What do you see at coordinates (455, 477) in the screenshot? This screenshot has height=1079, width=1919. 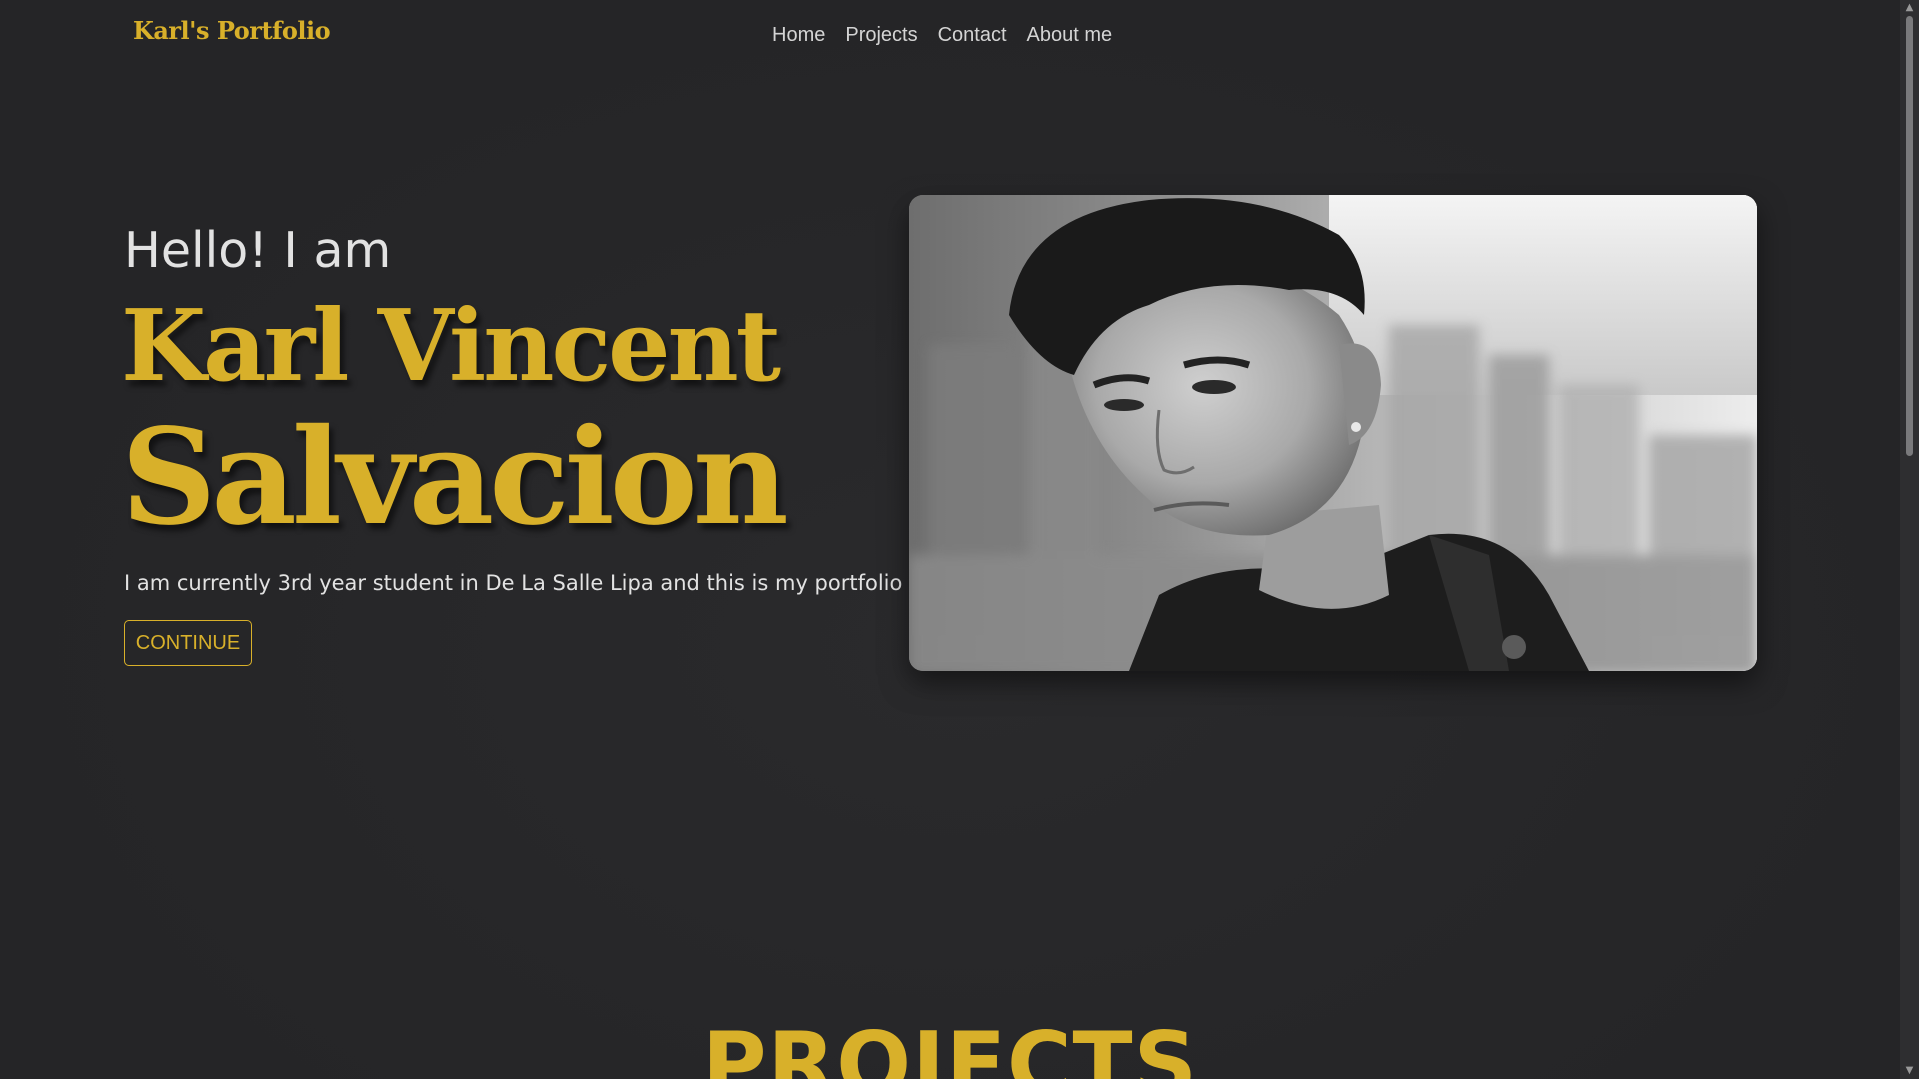 I see `hero-last-name: Salvacion` at bounding box center [455, 477].